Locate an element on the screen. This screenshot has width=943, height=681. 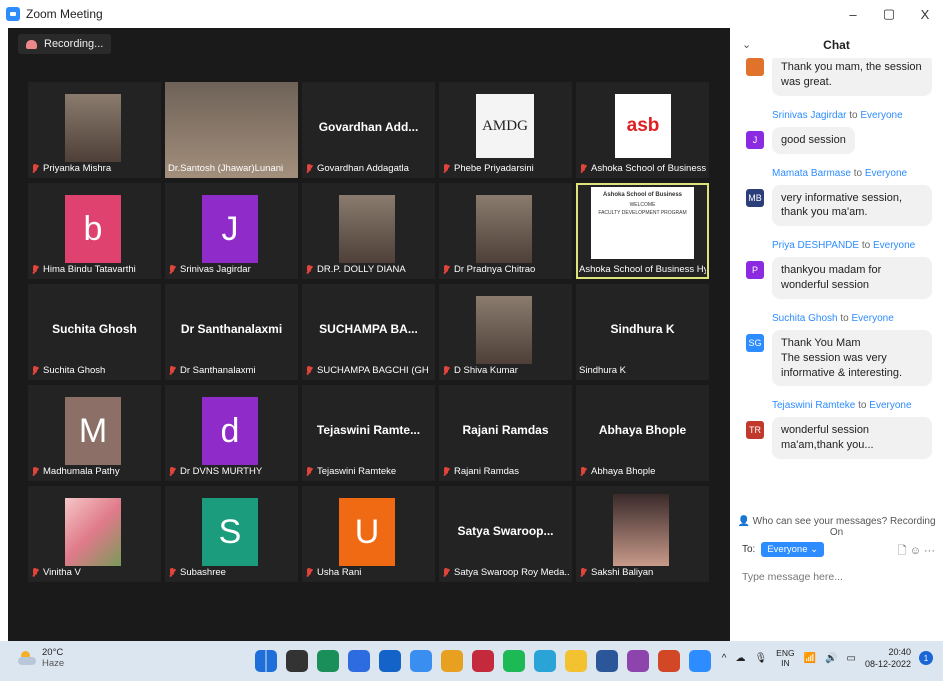
battery-icon: ▭ is located at coordinates (851, 658).